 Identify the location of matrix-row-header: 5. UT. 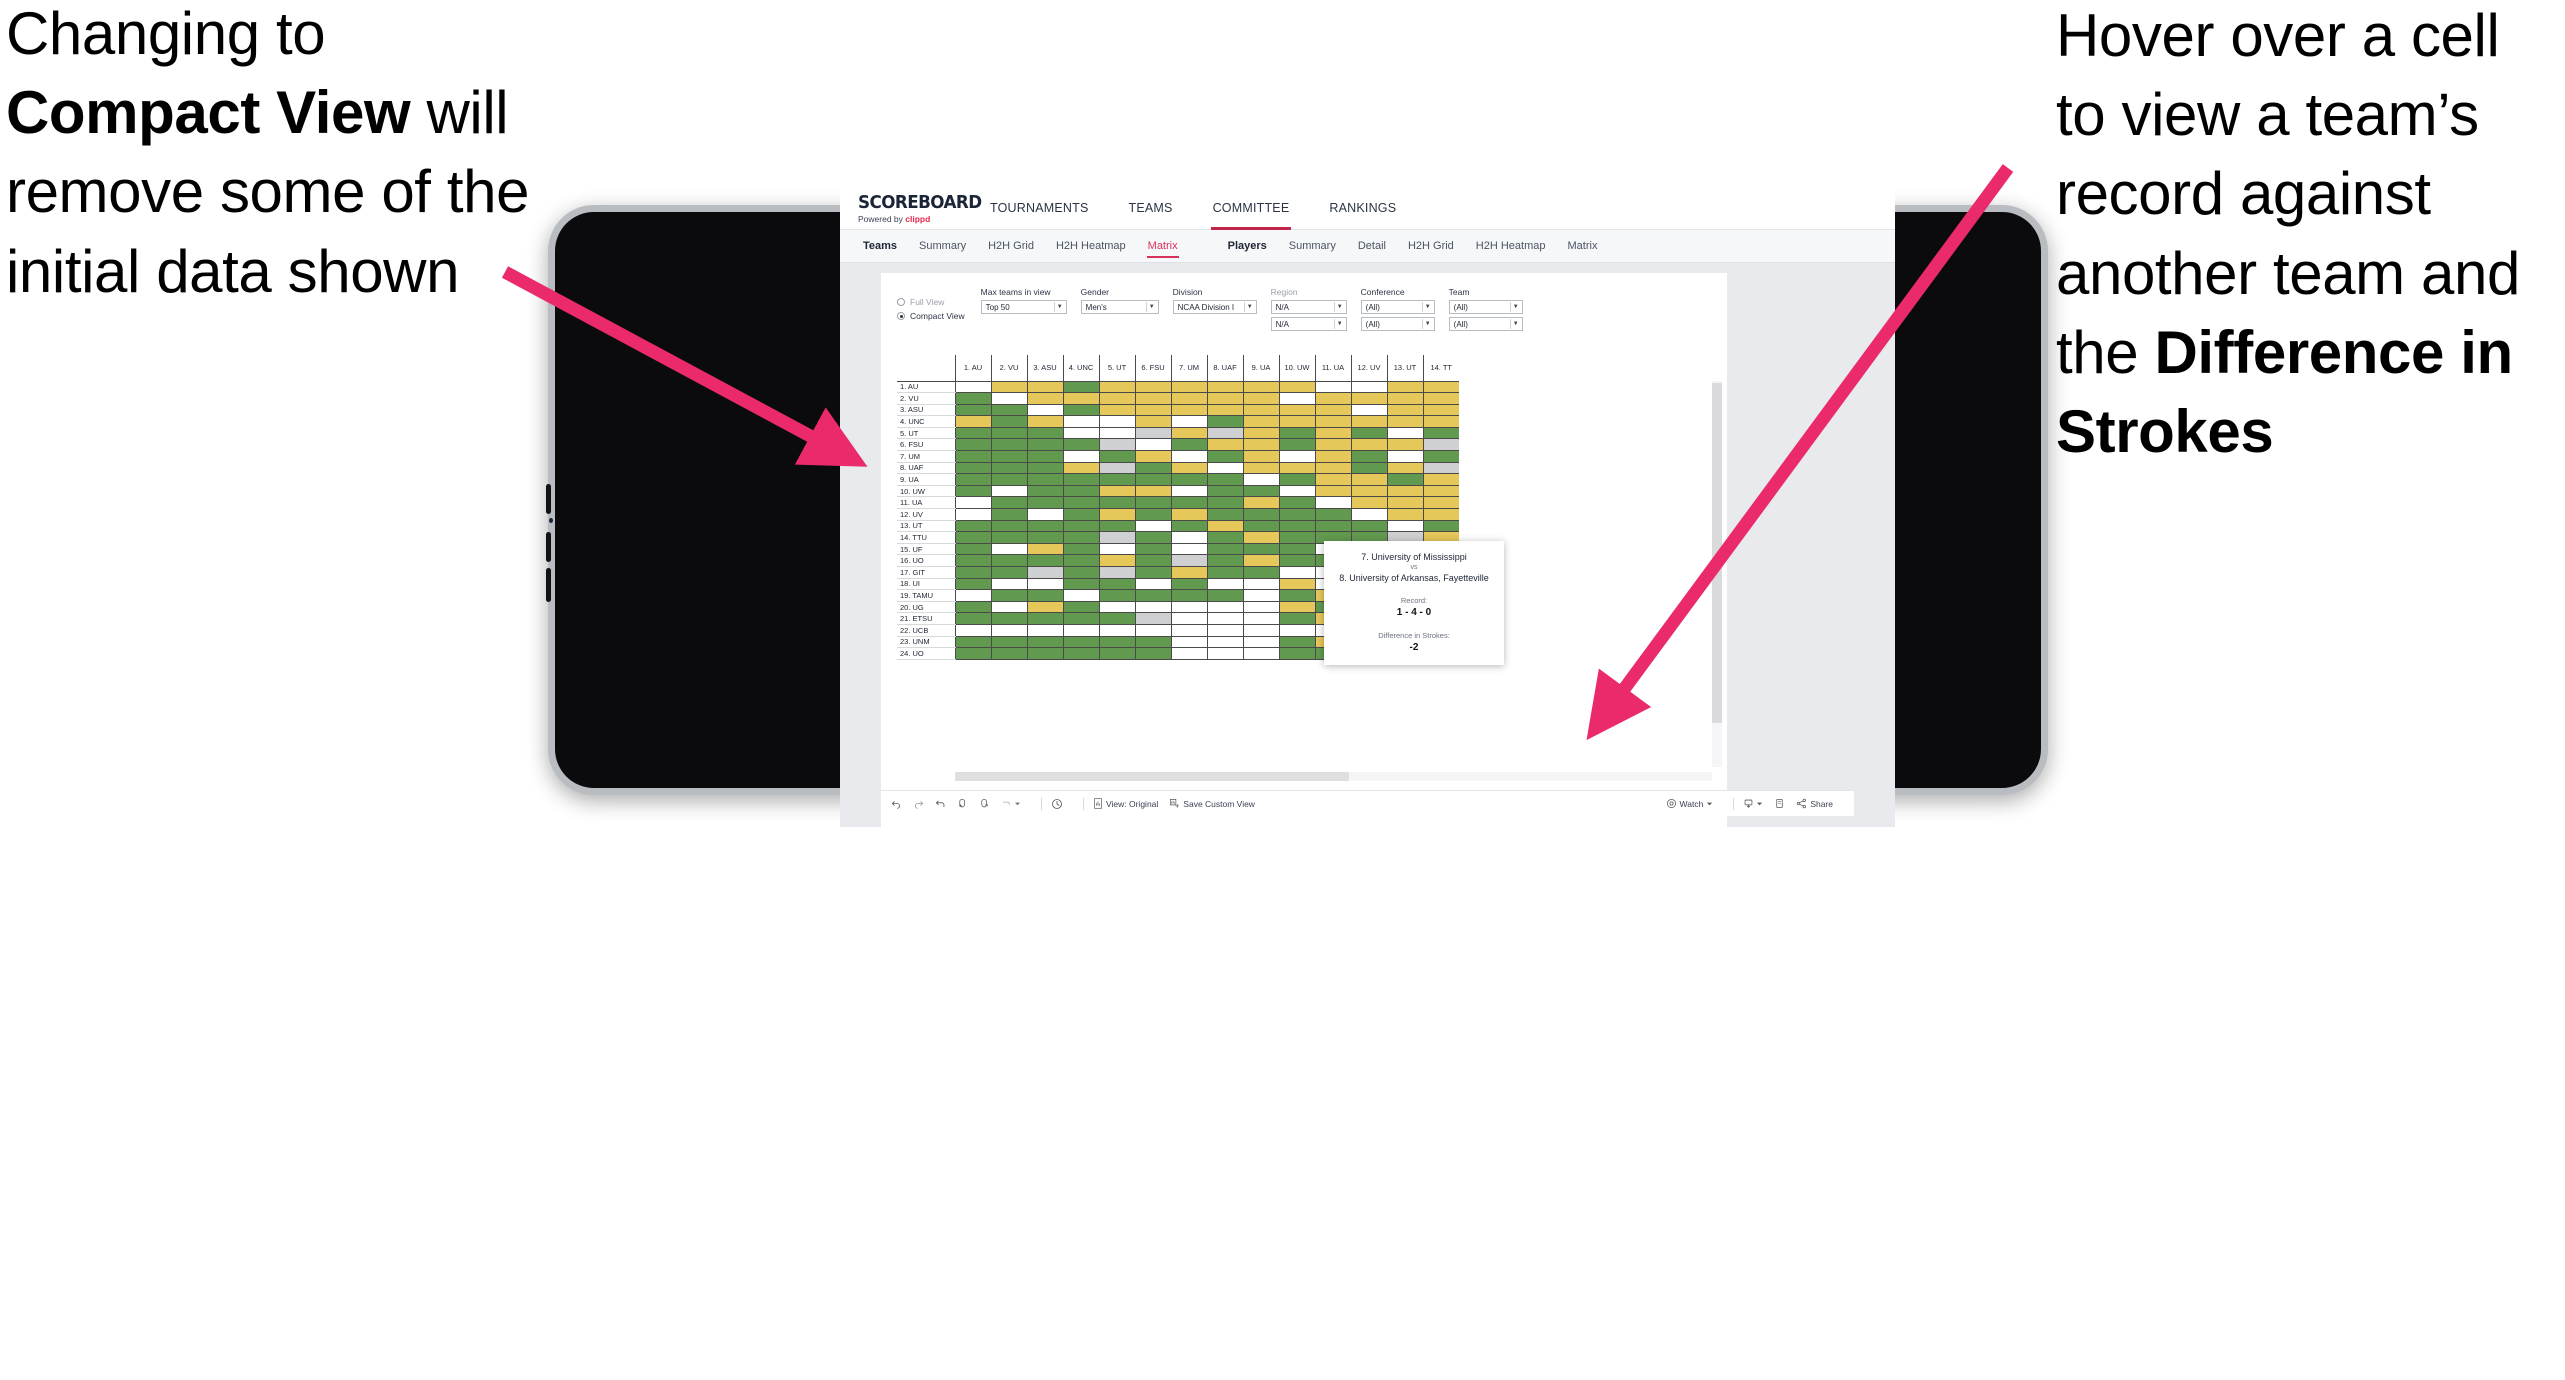
(926, 433).